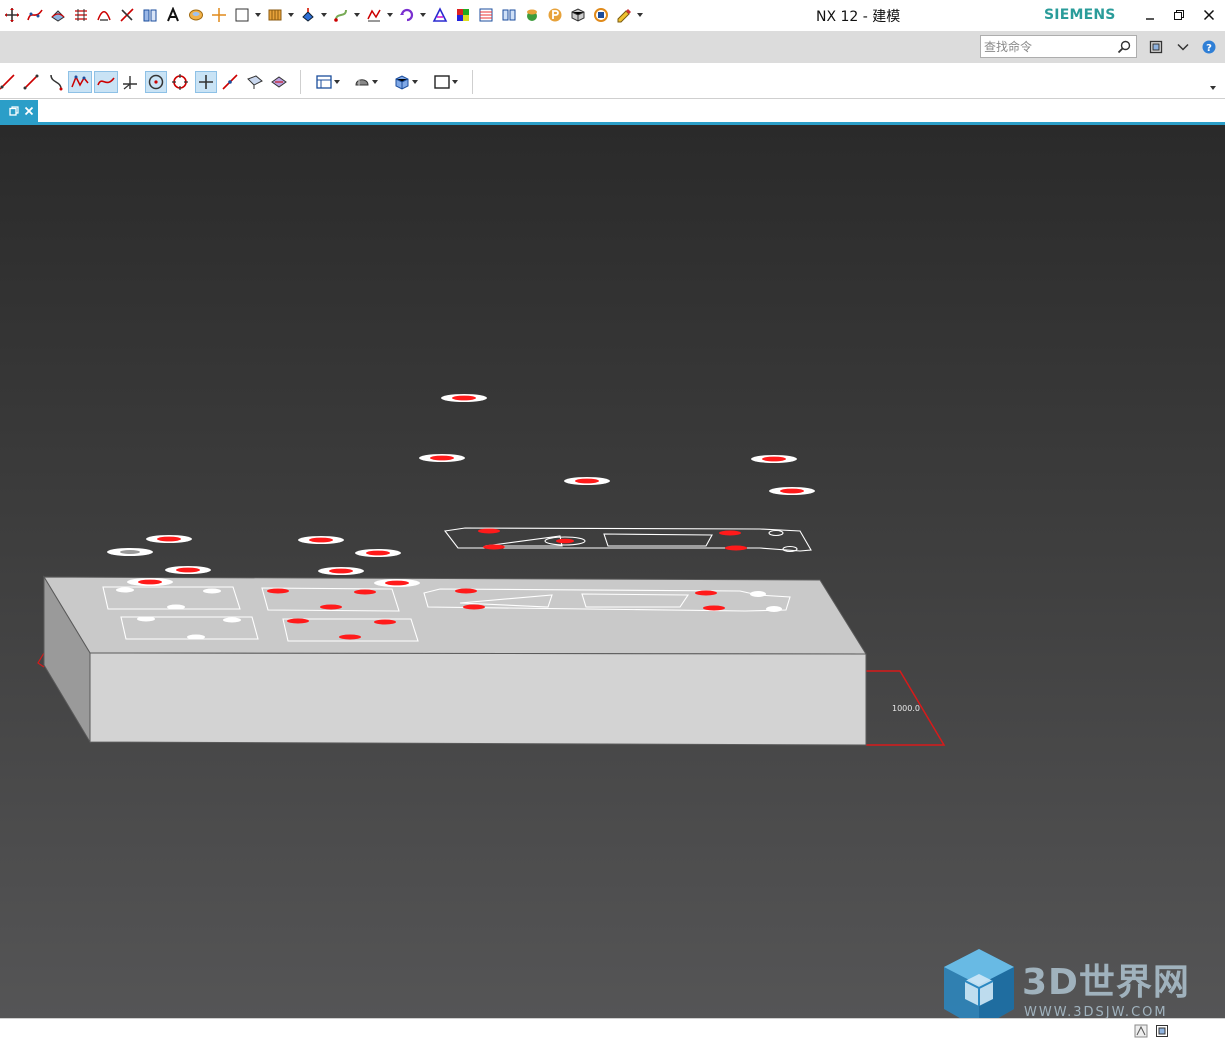  What do you see at coordinates (406, 82) in the screenshot?
I see `cube-icon` at bounding box center [406, 82].